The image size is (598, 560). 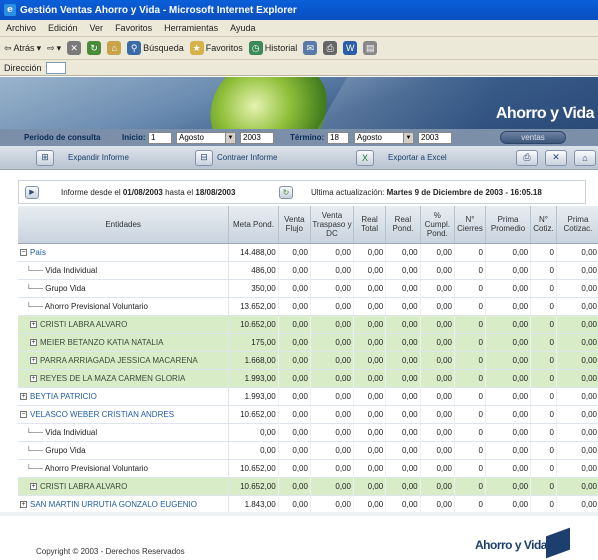 I want to click on end-year-input: 2003, so click(x=435, y=137).